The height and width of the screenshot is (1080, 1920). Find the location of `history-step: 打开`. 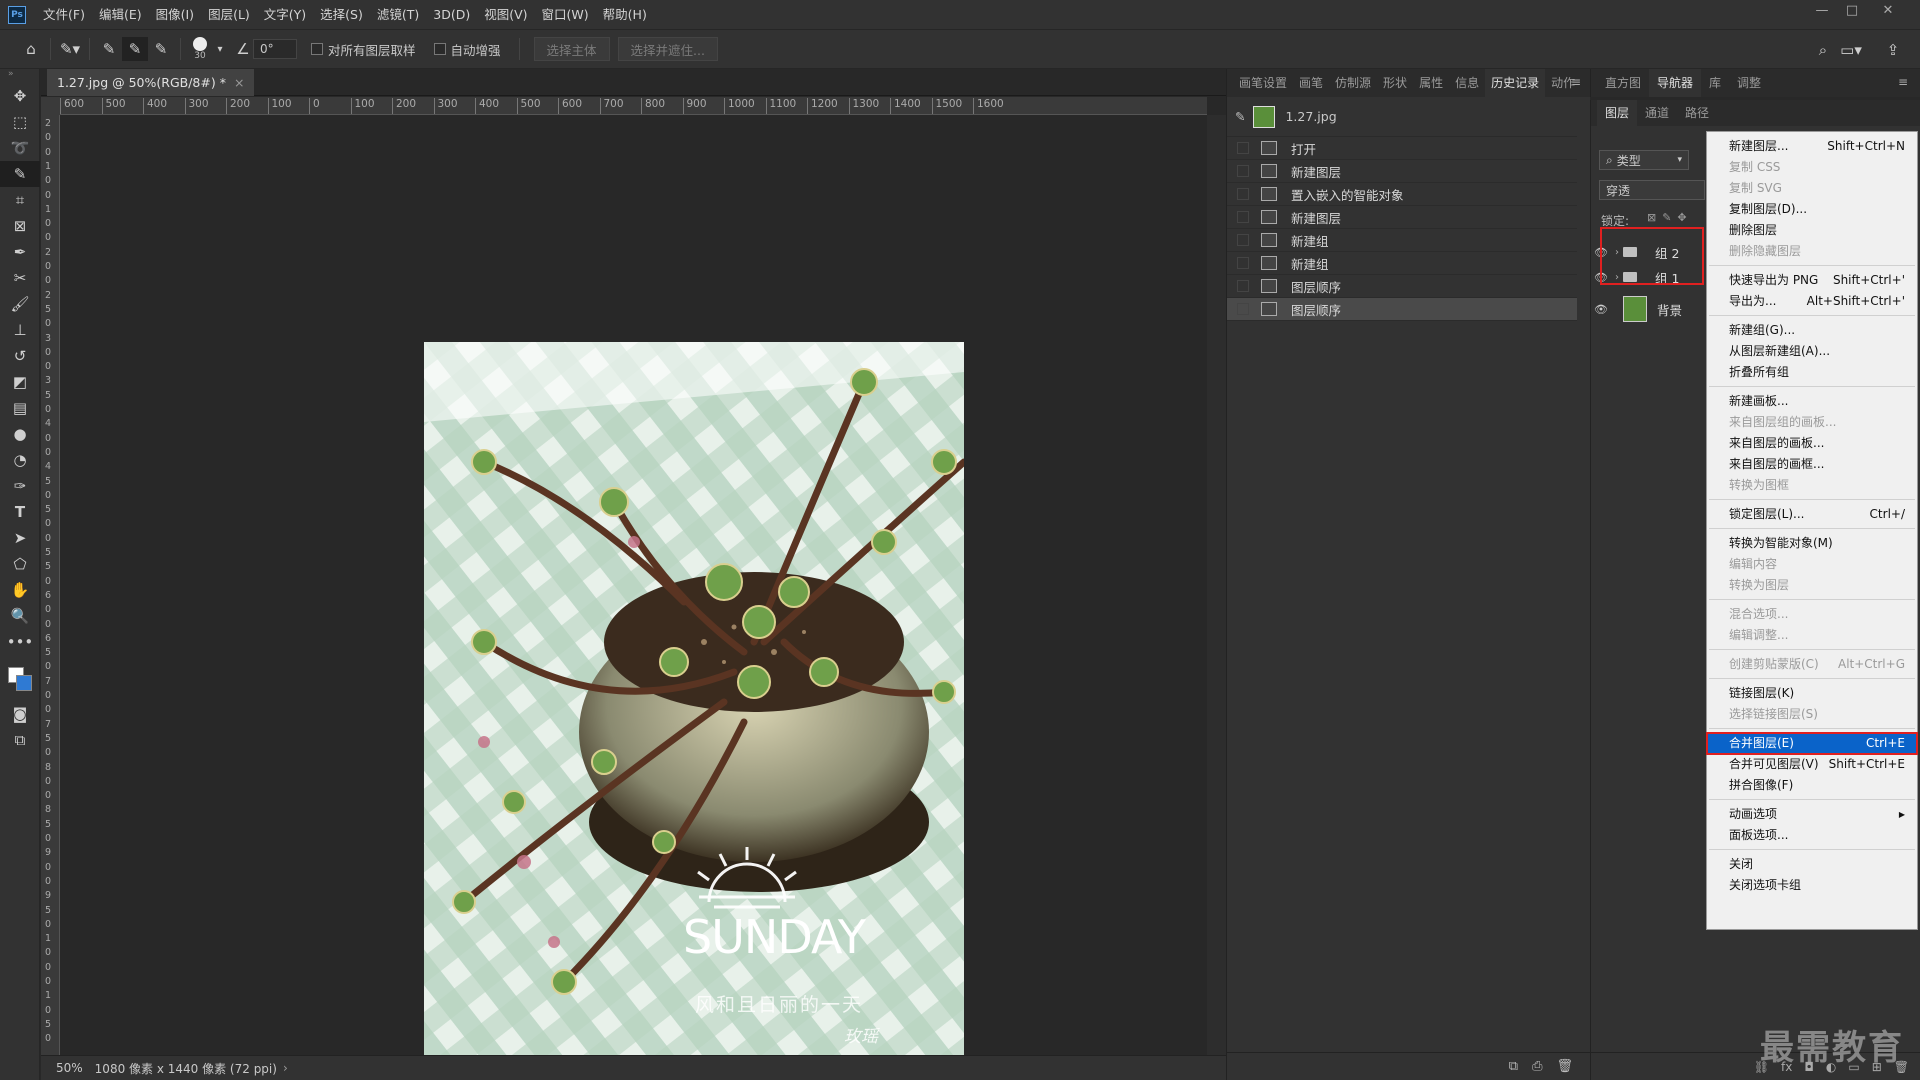

history-step: 打开 is located at coordinates (1402, 148).